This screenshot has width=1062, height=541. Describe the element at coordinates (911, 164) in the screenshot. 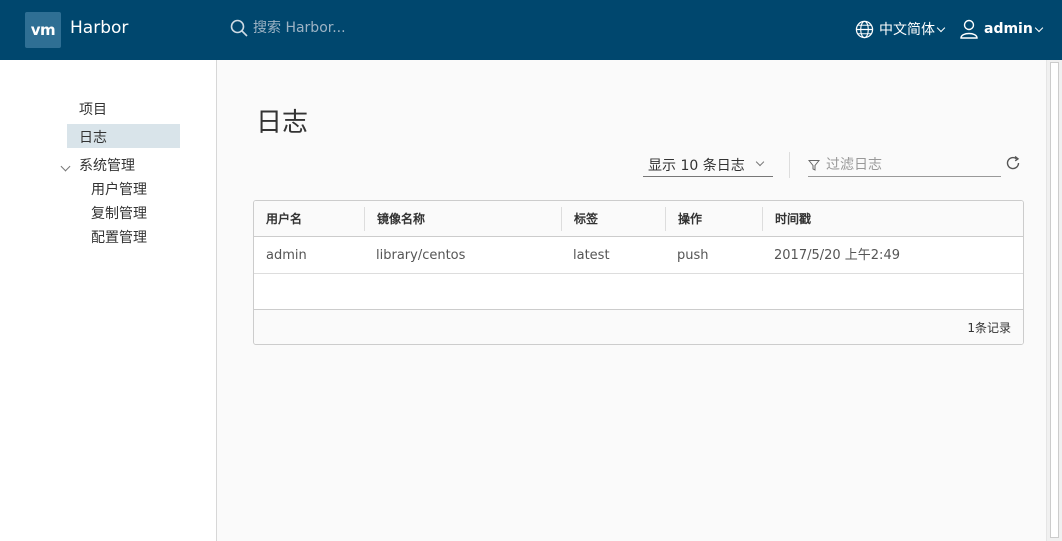

I see `filter-input` at that location.